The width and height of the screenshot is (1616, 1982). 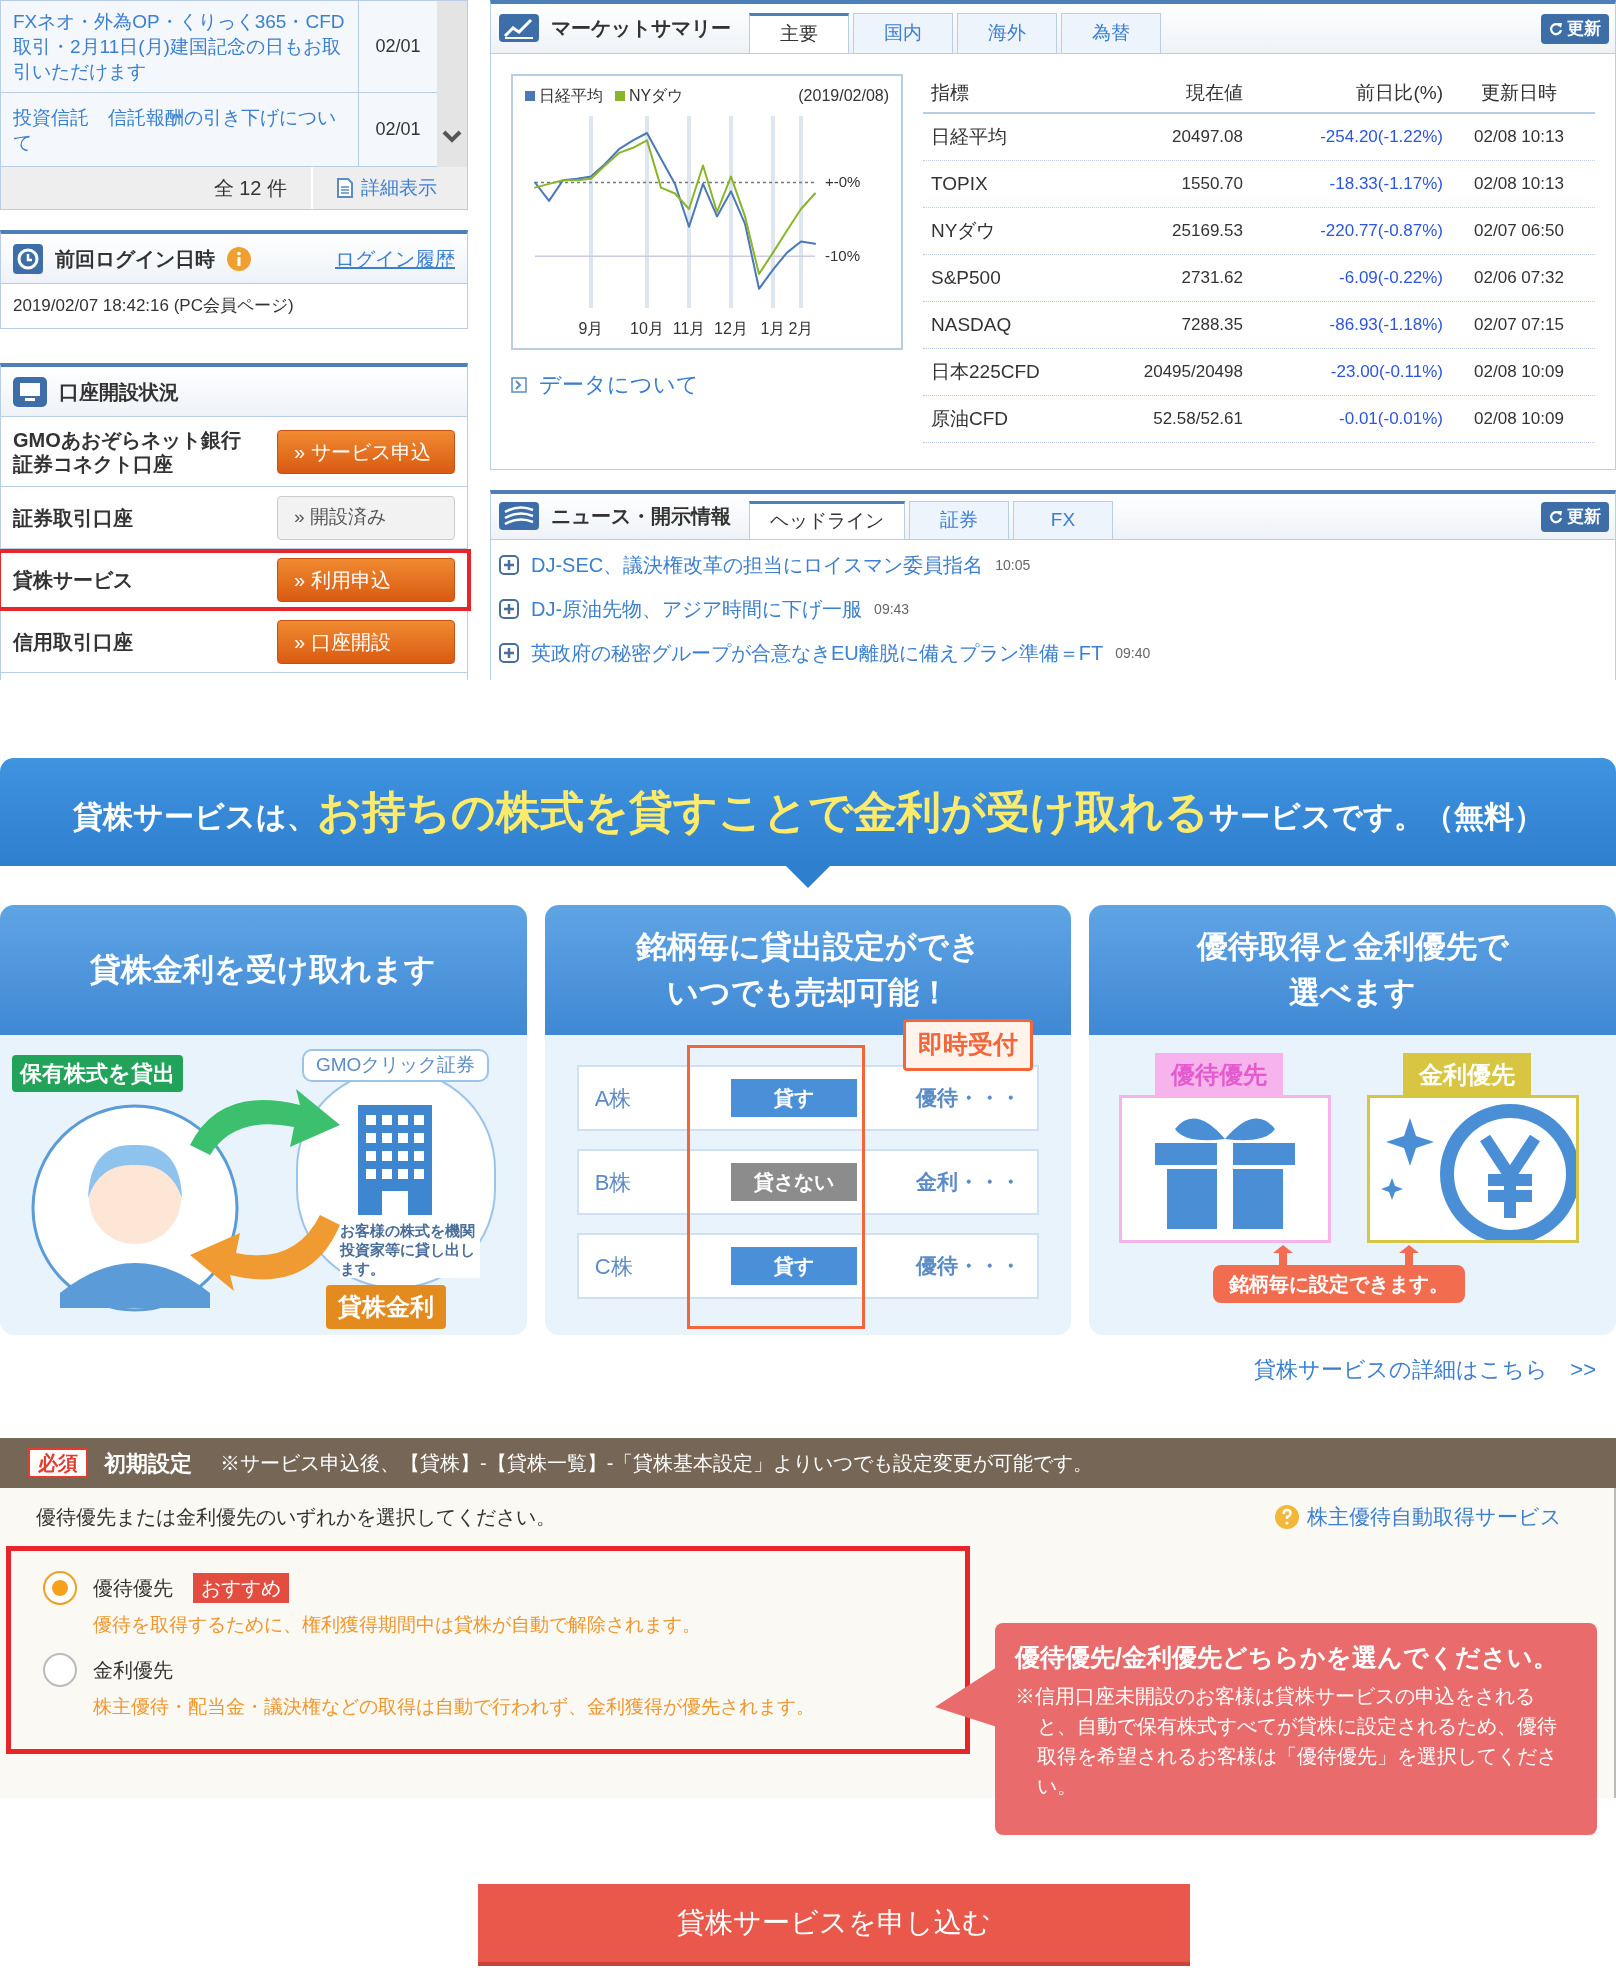 What do you see at coordinates (613, 1098) in the screenshot?
I see `stock-label: A株` at bounding box center [613, 1098].